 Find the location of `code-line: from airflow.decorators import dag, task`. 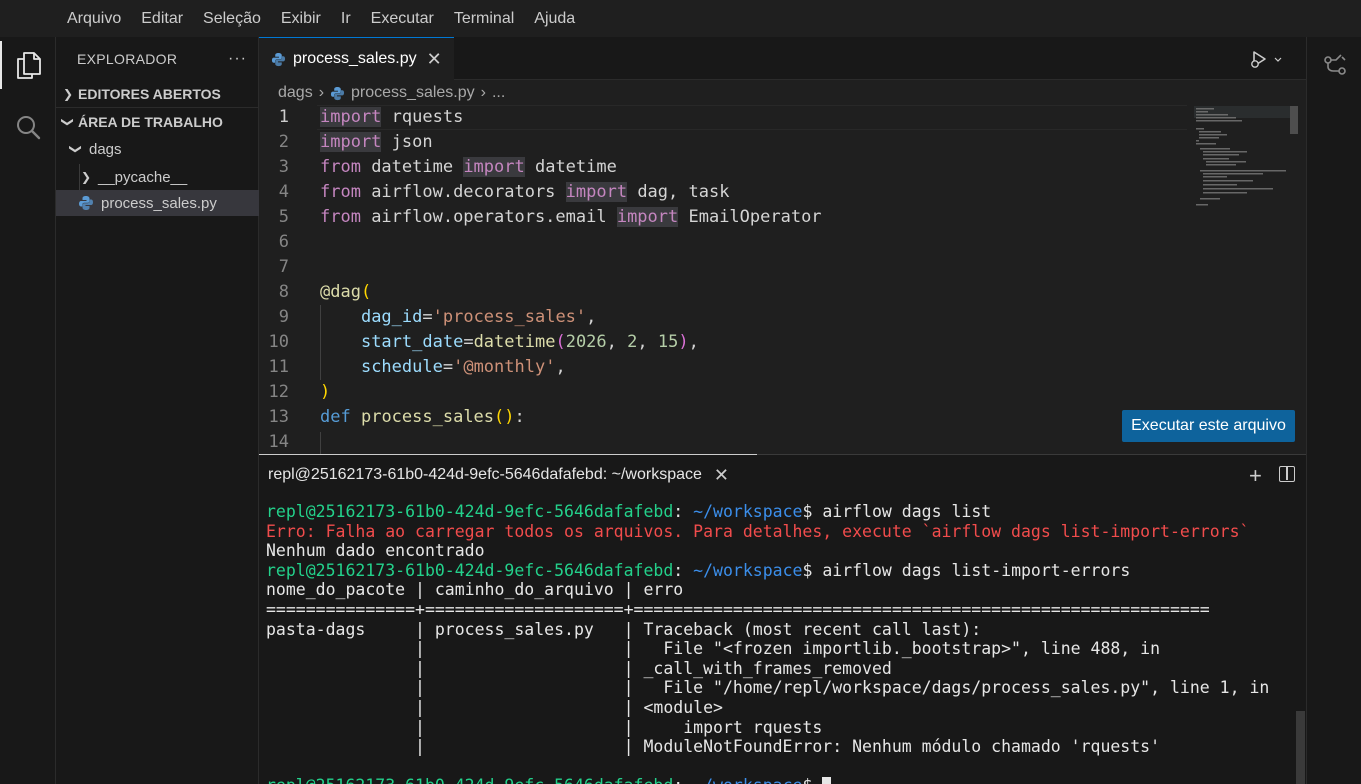

code-line: from airflow.decorators import dag, task is located at coordinates (525, 192).